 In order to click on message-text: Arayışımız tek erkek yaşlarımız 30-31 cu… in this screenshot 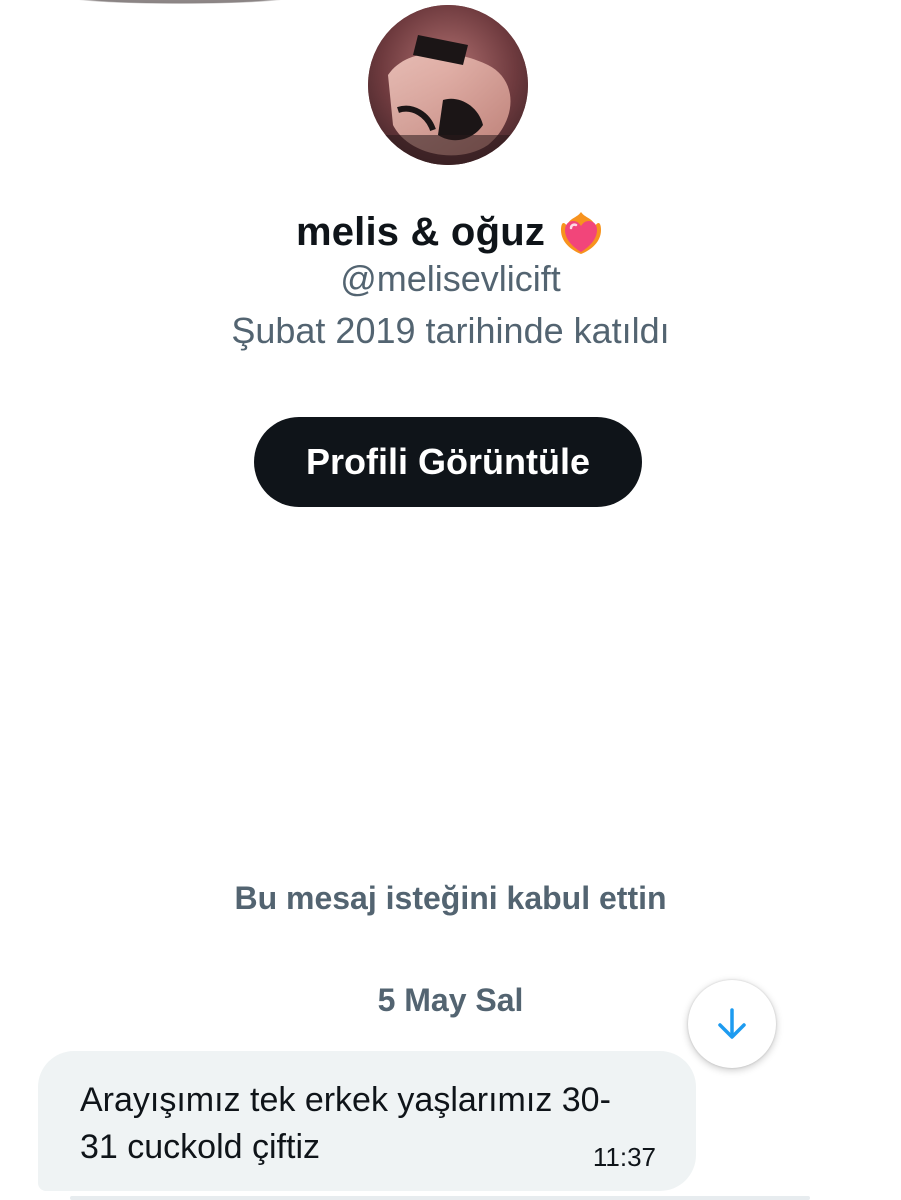, I will do `click(345, 1123)`.